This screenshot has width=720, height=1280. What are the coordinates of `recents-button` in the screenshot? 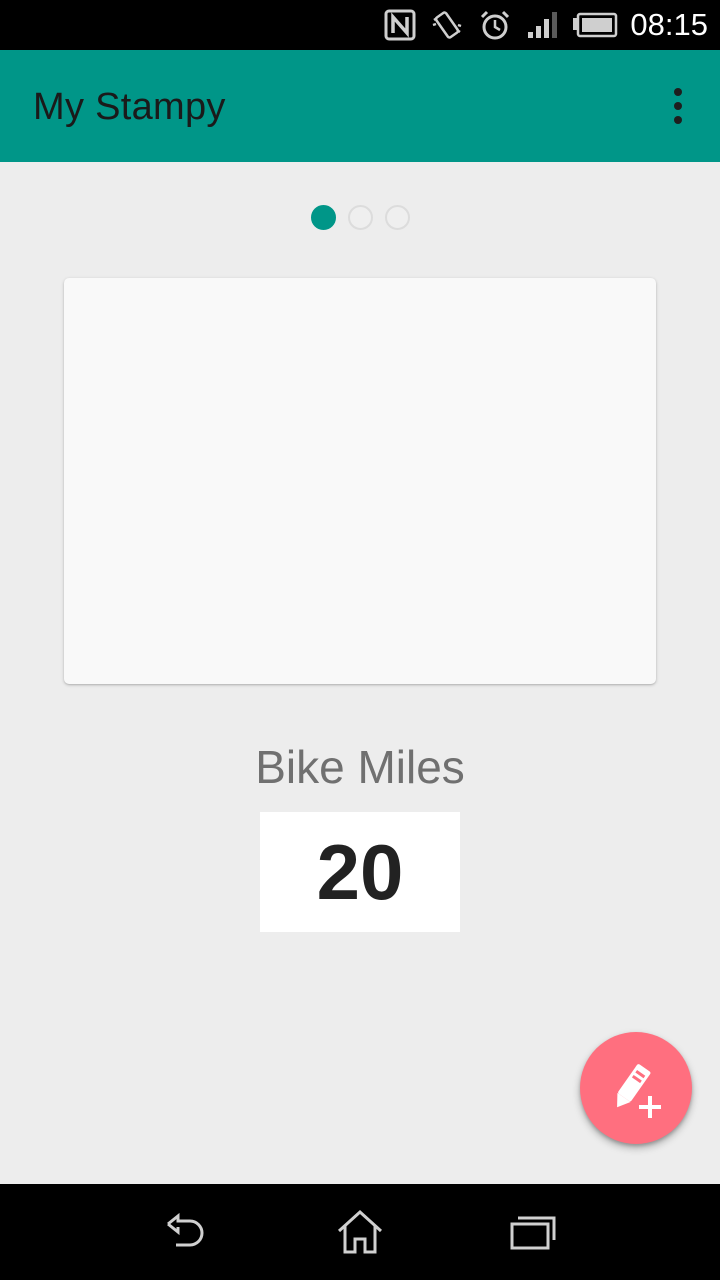 It's located at (533, 1232).